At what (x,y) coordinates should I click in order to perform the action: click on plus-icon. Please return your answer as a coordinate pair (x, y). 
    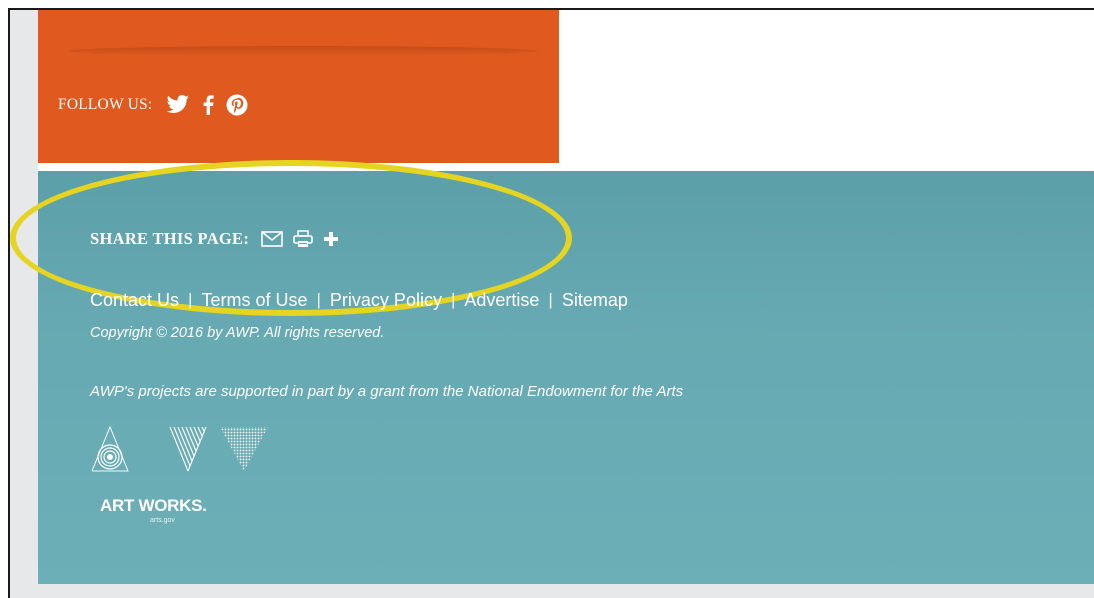
    Looking at the image, I should click on (331, 239).